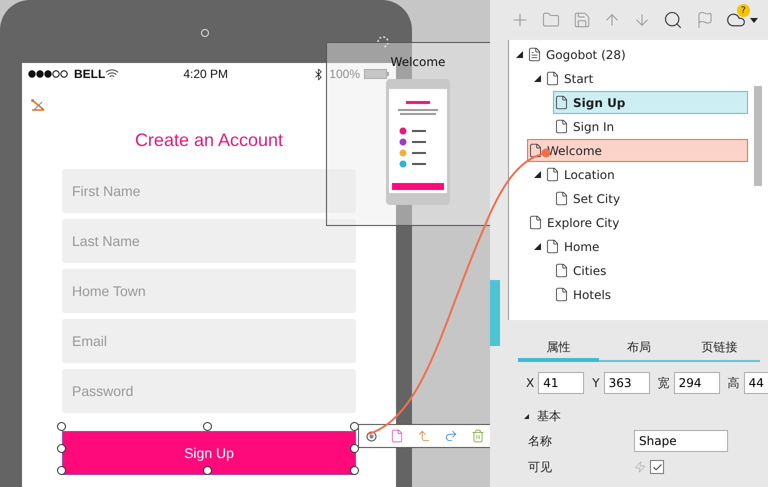  I want to click on tree-item: Start, so click(640, 78).